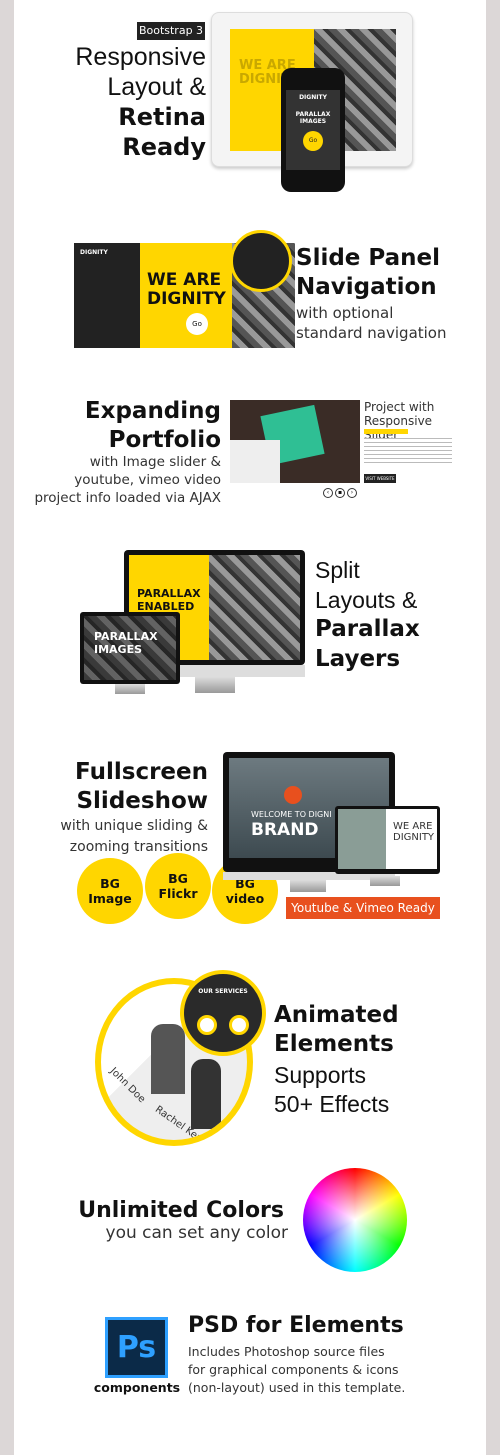  I want to click on bootstrap-badge: Bootstrap 3, so click(171, 31).